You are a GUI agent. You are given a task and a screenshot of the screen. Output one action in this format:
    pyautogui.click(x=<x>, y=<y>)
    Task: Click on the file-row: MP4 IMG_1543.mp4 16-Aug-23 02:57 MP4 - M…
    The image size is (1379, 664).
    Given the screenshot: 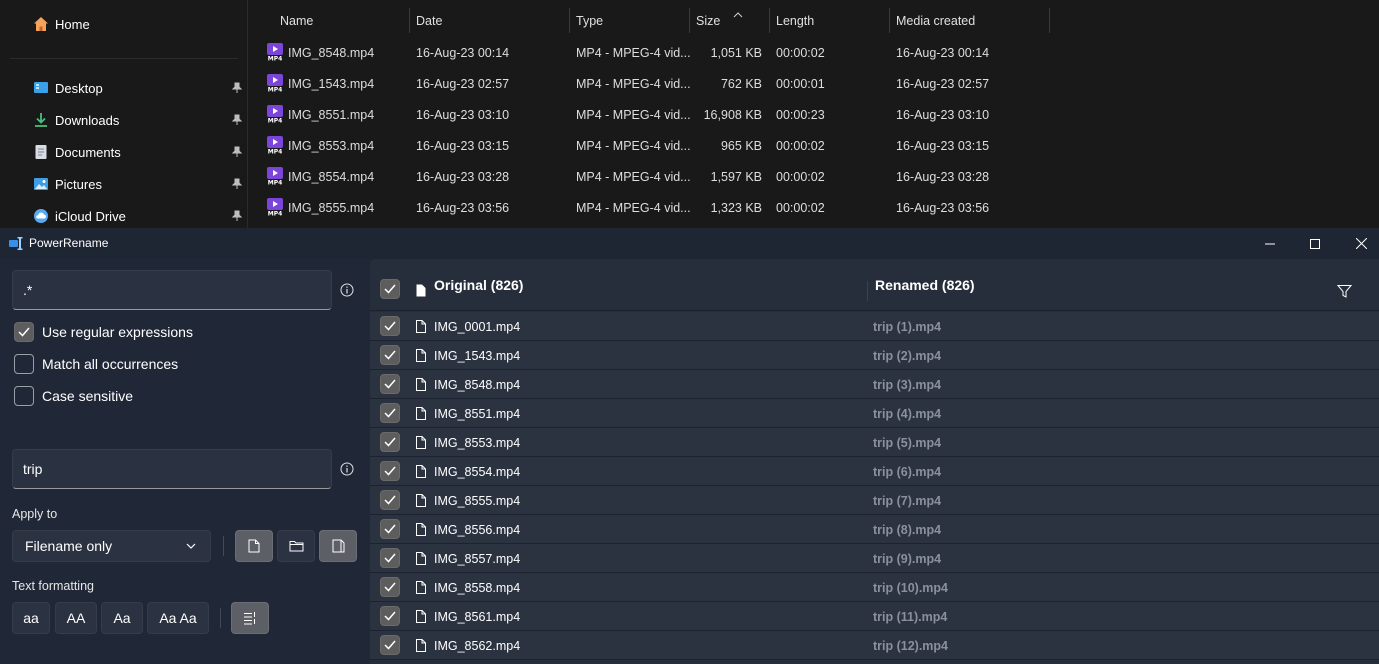 What is the action you would take?
    pyautogui.click(x=814, y=83)
    